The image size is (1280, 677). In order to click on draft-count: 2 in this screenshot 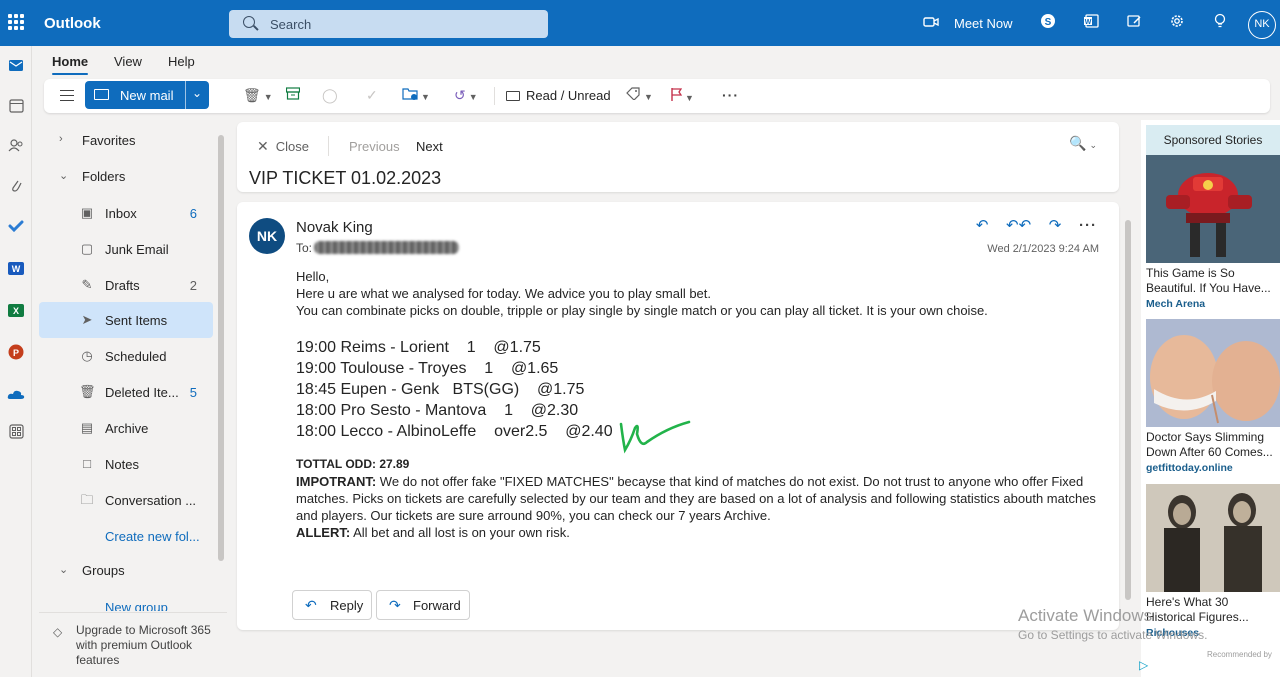, I will do `click(193, 285)`.